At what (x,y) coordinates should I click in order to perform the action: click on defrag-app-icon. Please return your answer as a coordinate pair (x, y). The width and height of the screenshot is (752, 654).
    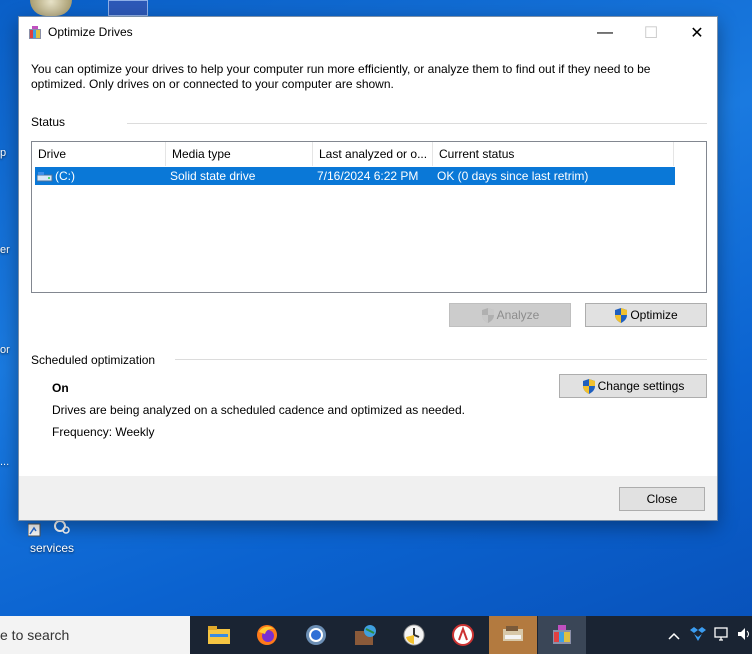
    Looking at the image, I should click on (35, 32).